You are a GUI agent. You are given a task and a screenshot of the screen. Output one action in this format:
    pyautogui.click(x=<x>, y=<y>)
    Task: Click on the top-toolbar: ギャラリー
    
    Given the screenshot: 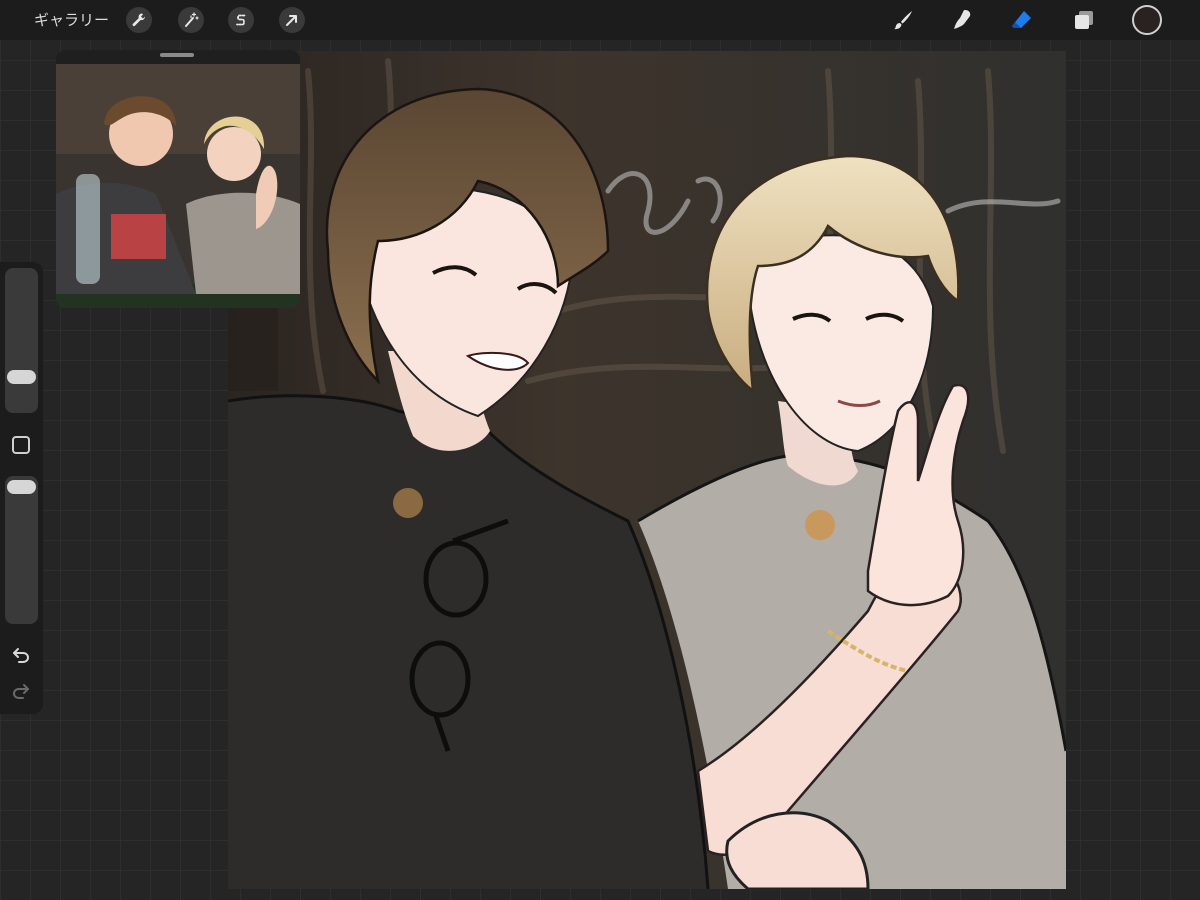 What is the action you would take?
    pyautogui.click(x=600, y=20)
    